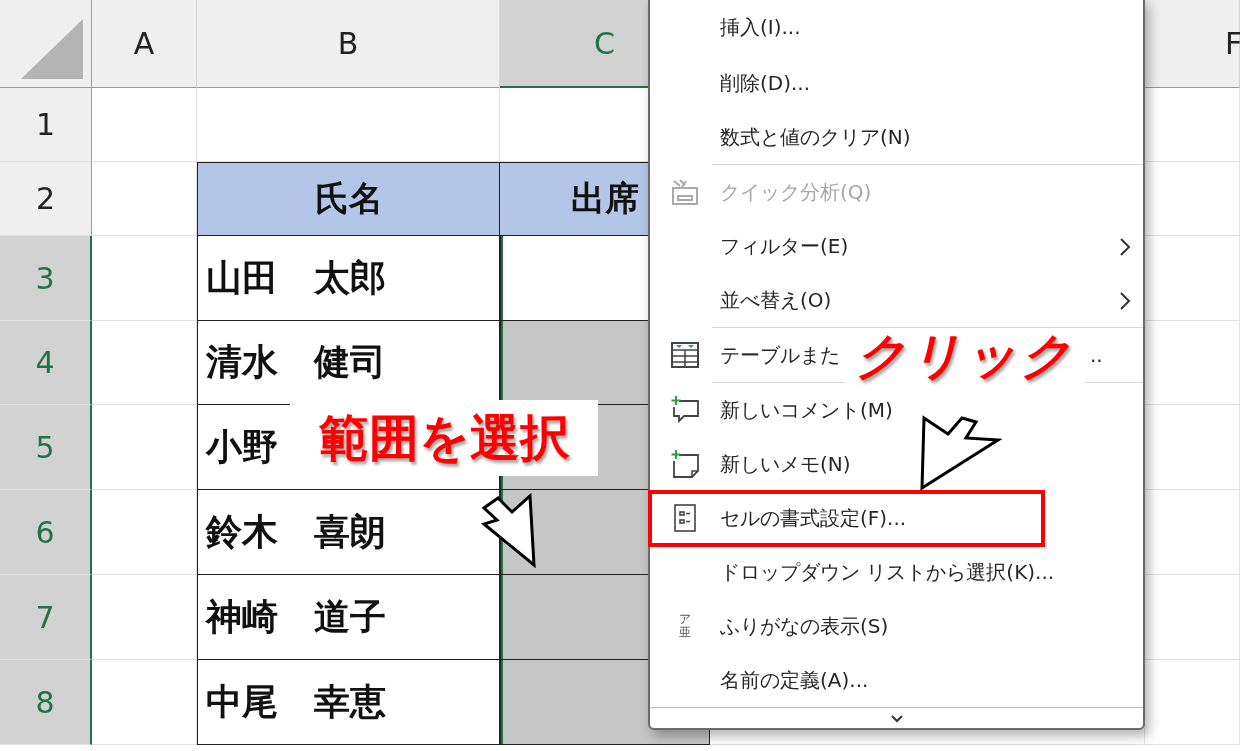  I want to click on row-header: 5, so click(46, 447).